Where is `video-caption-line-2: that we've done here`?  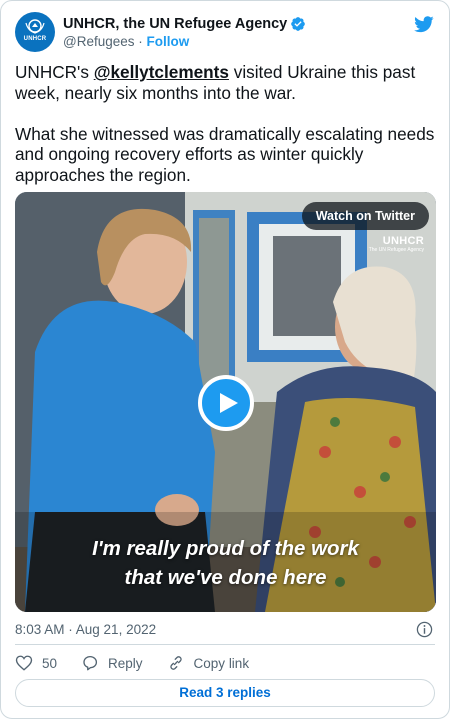 video-caption-line-2: that we've done here is located at coordinates (225, 577).